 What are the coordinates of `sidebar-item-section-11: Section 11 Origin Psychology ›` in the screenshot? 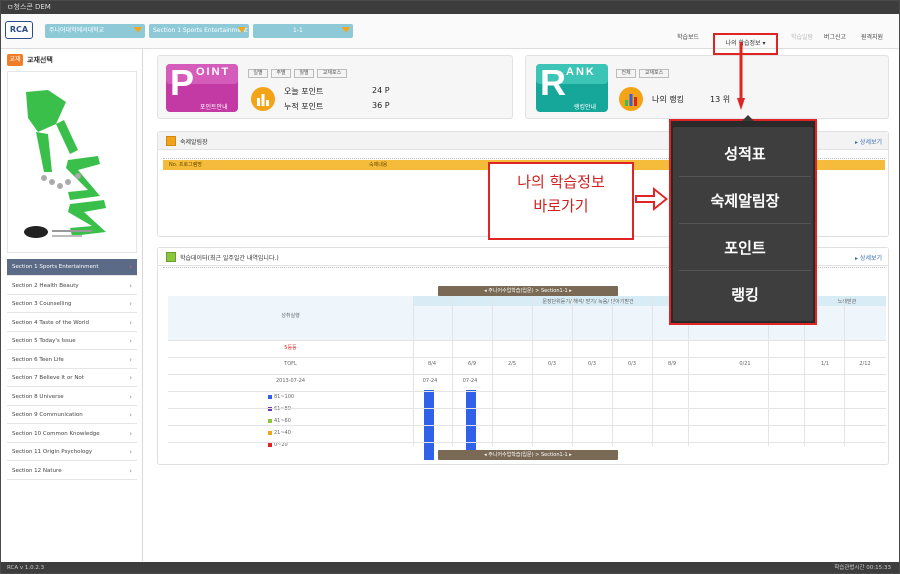 It's located at (72, 452).